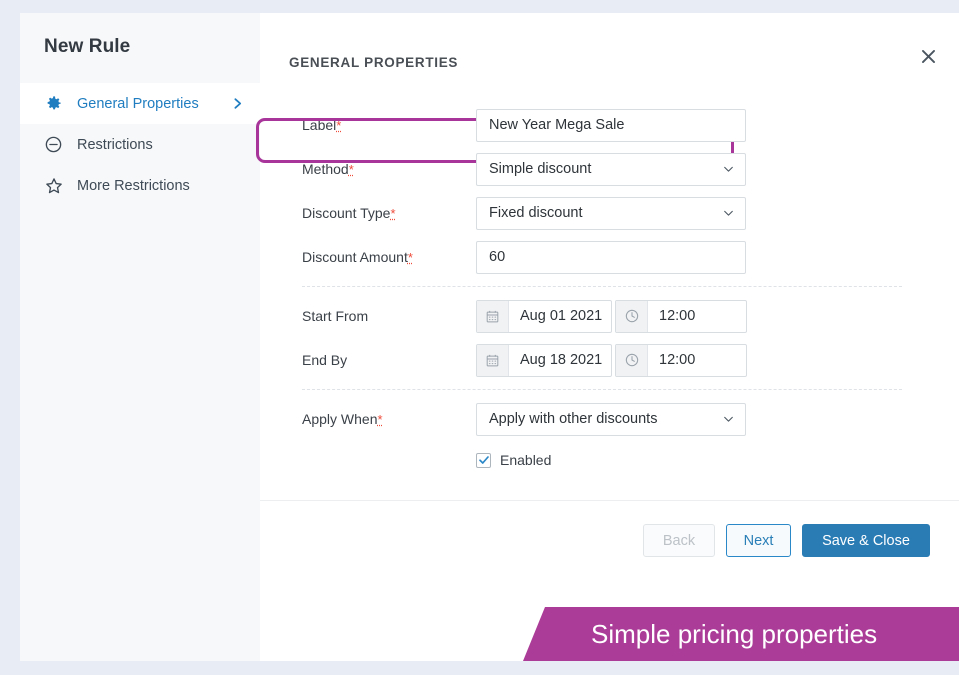 The height and width of the screenshot is (675, 959). Describe the element at coordinates (928, 56) in the screenshot. I see `close-icon` at that location.